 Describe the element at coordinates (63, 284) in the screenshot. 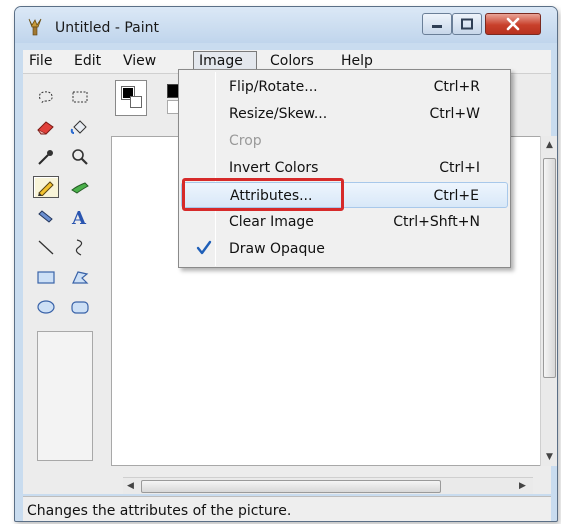

I see `toolbox: A` at that location.